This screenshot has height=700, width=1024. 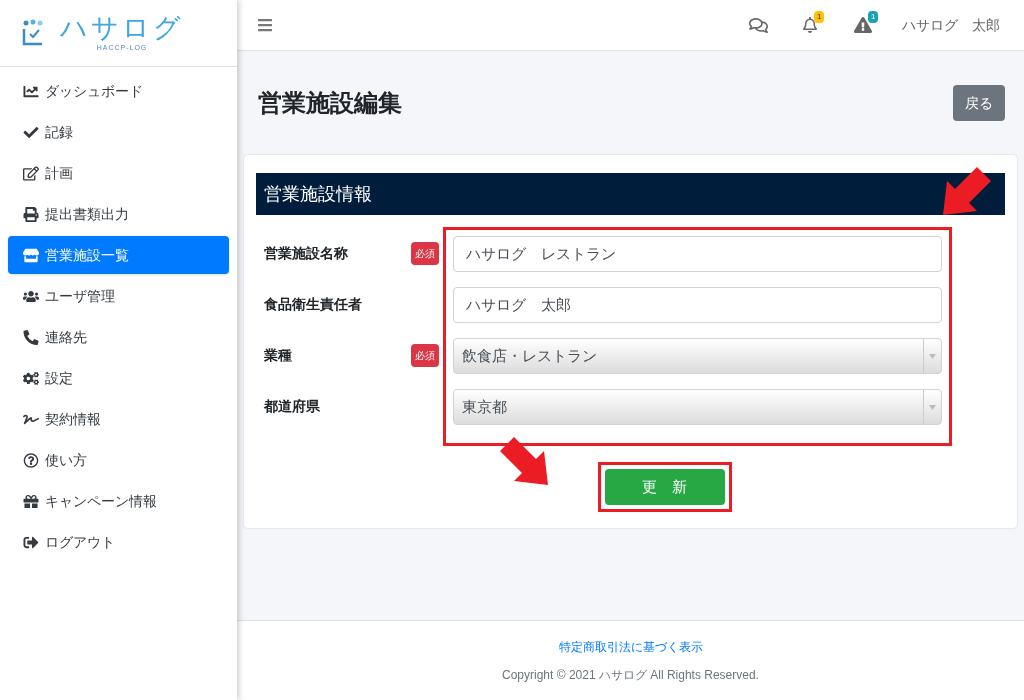 What do you see at coordinates (278, 355) in the screenshot?
I see `field-label: 業種` at bounding box center [278, 355].